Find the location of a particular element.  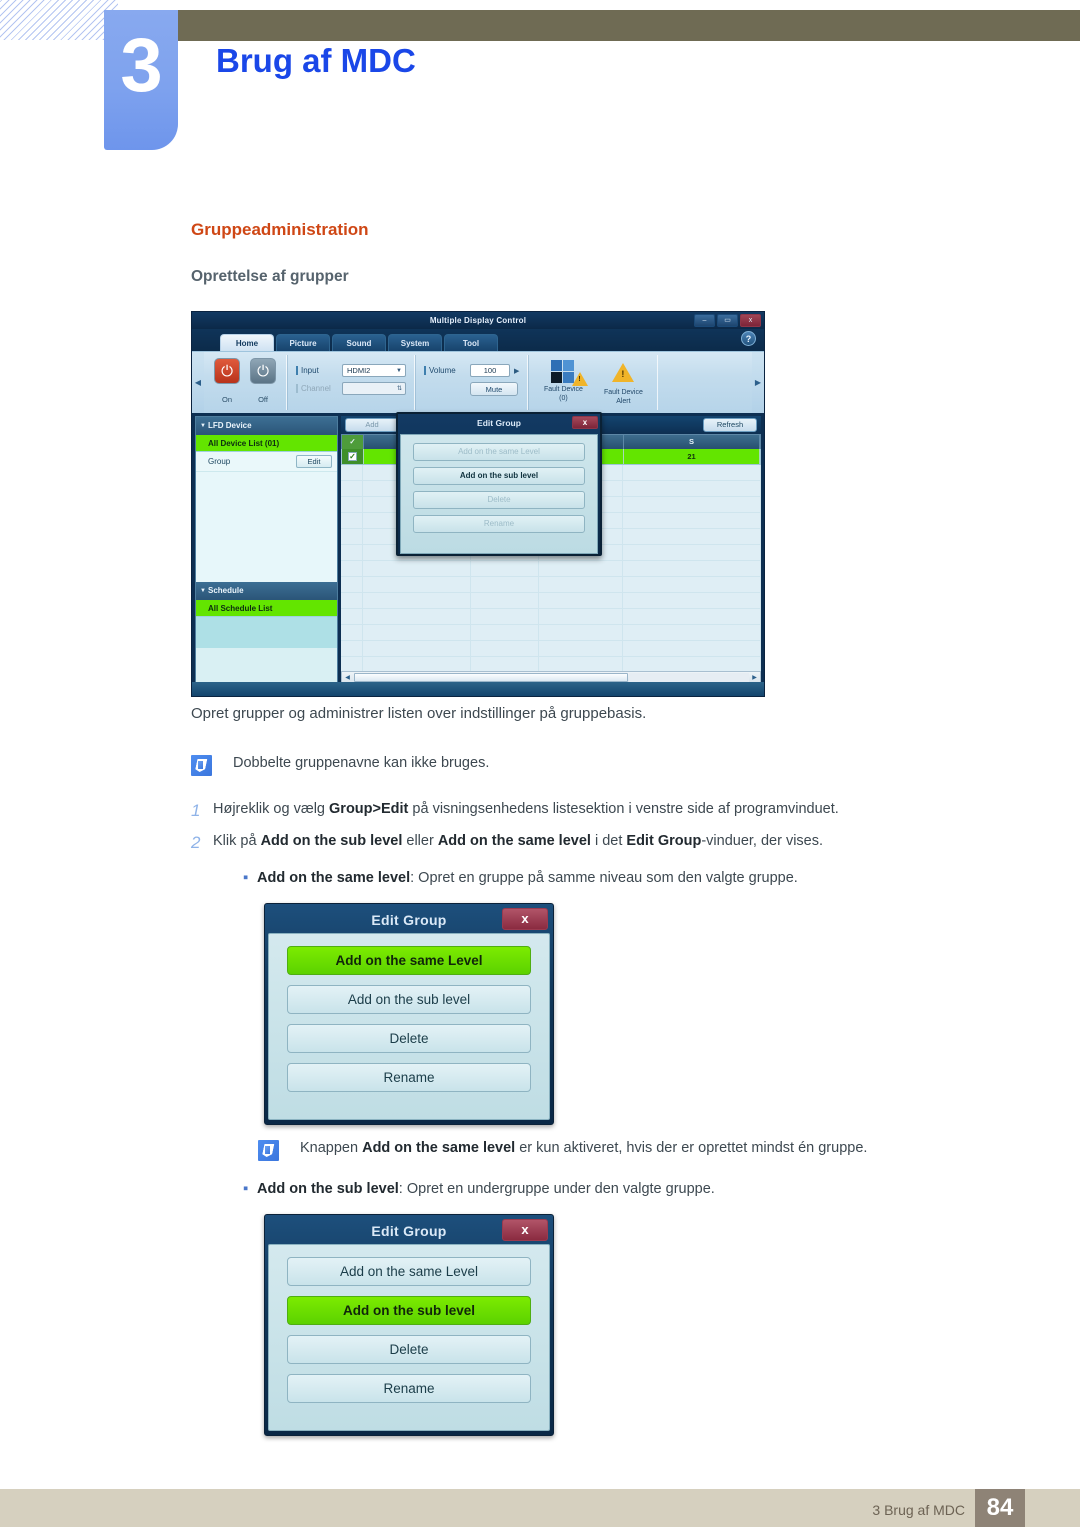

maximize-button: ▭ is located at coordinates (727, 320).